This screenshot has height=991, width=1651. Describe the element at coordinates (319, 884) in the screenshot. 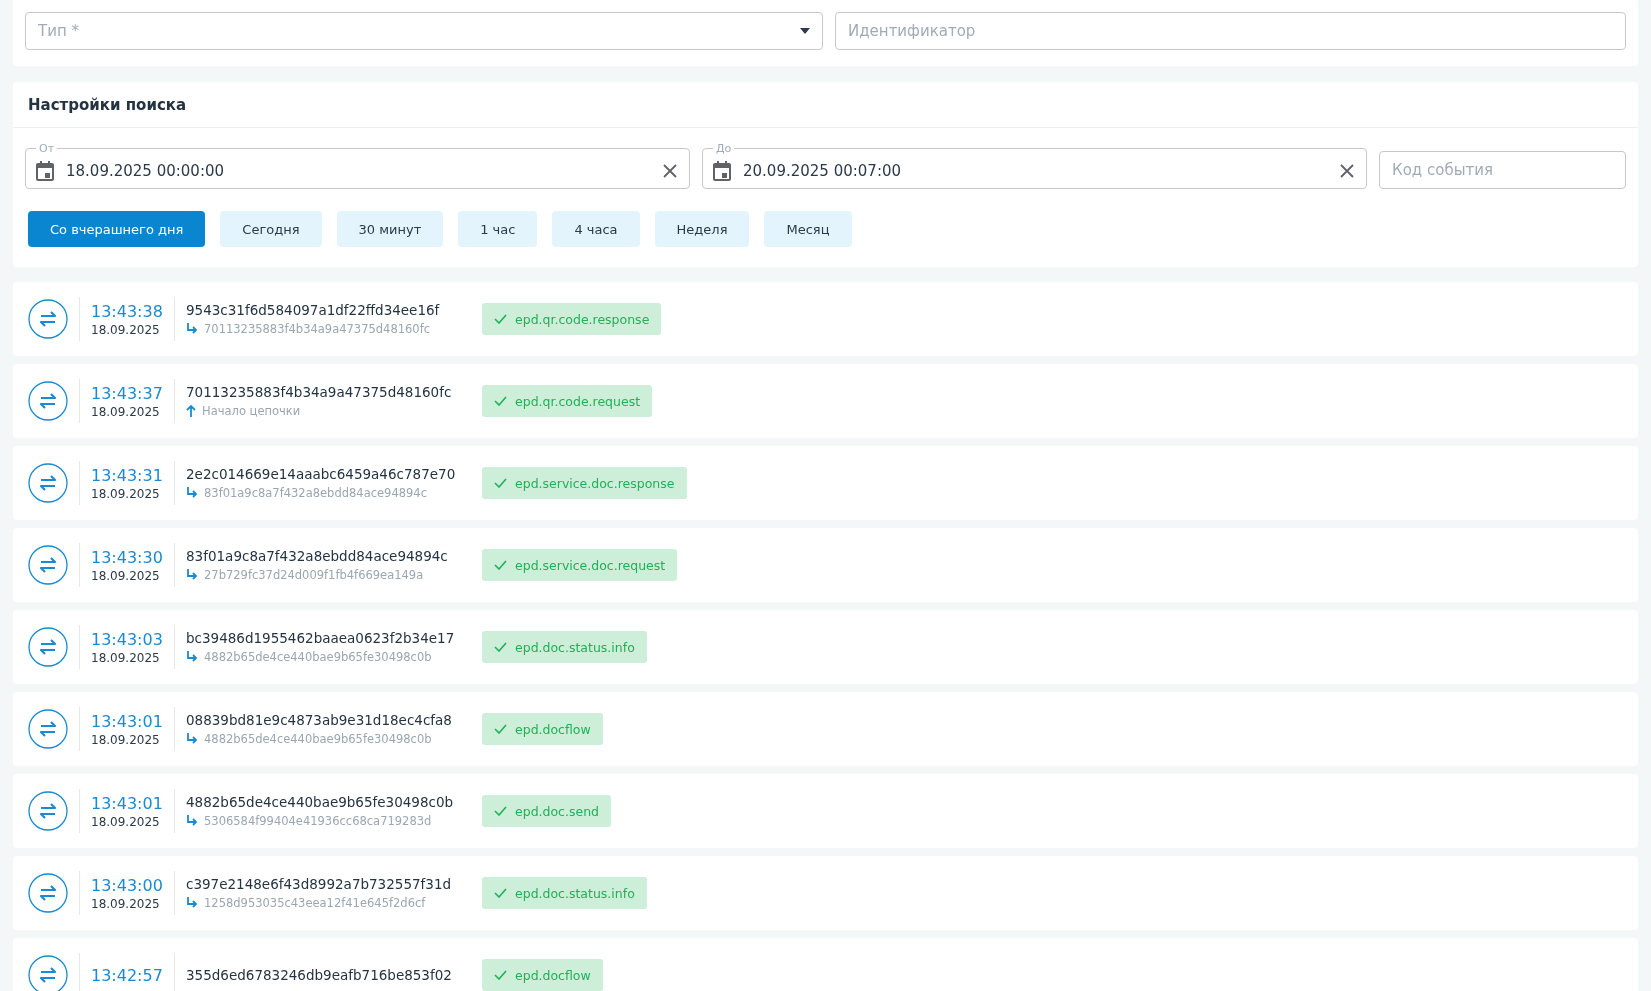

I see `event-id: c397e2148e6f43d8992a7b732557f31d` at that location.